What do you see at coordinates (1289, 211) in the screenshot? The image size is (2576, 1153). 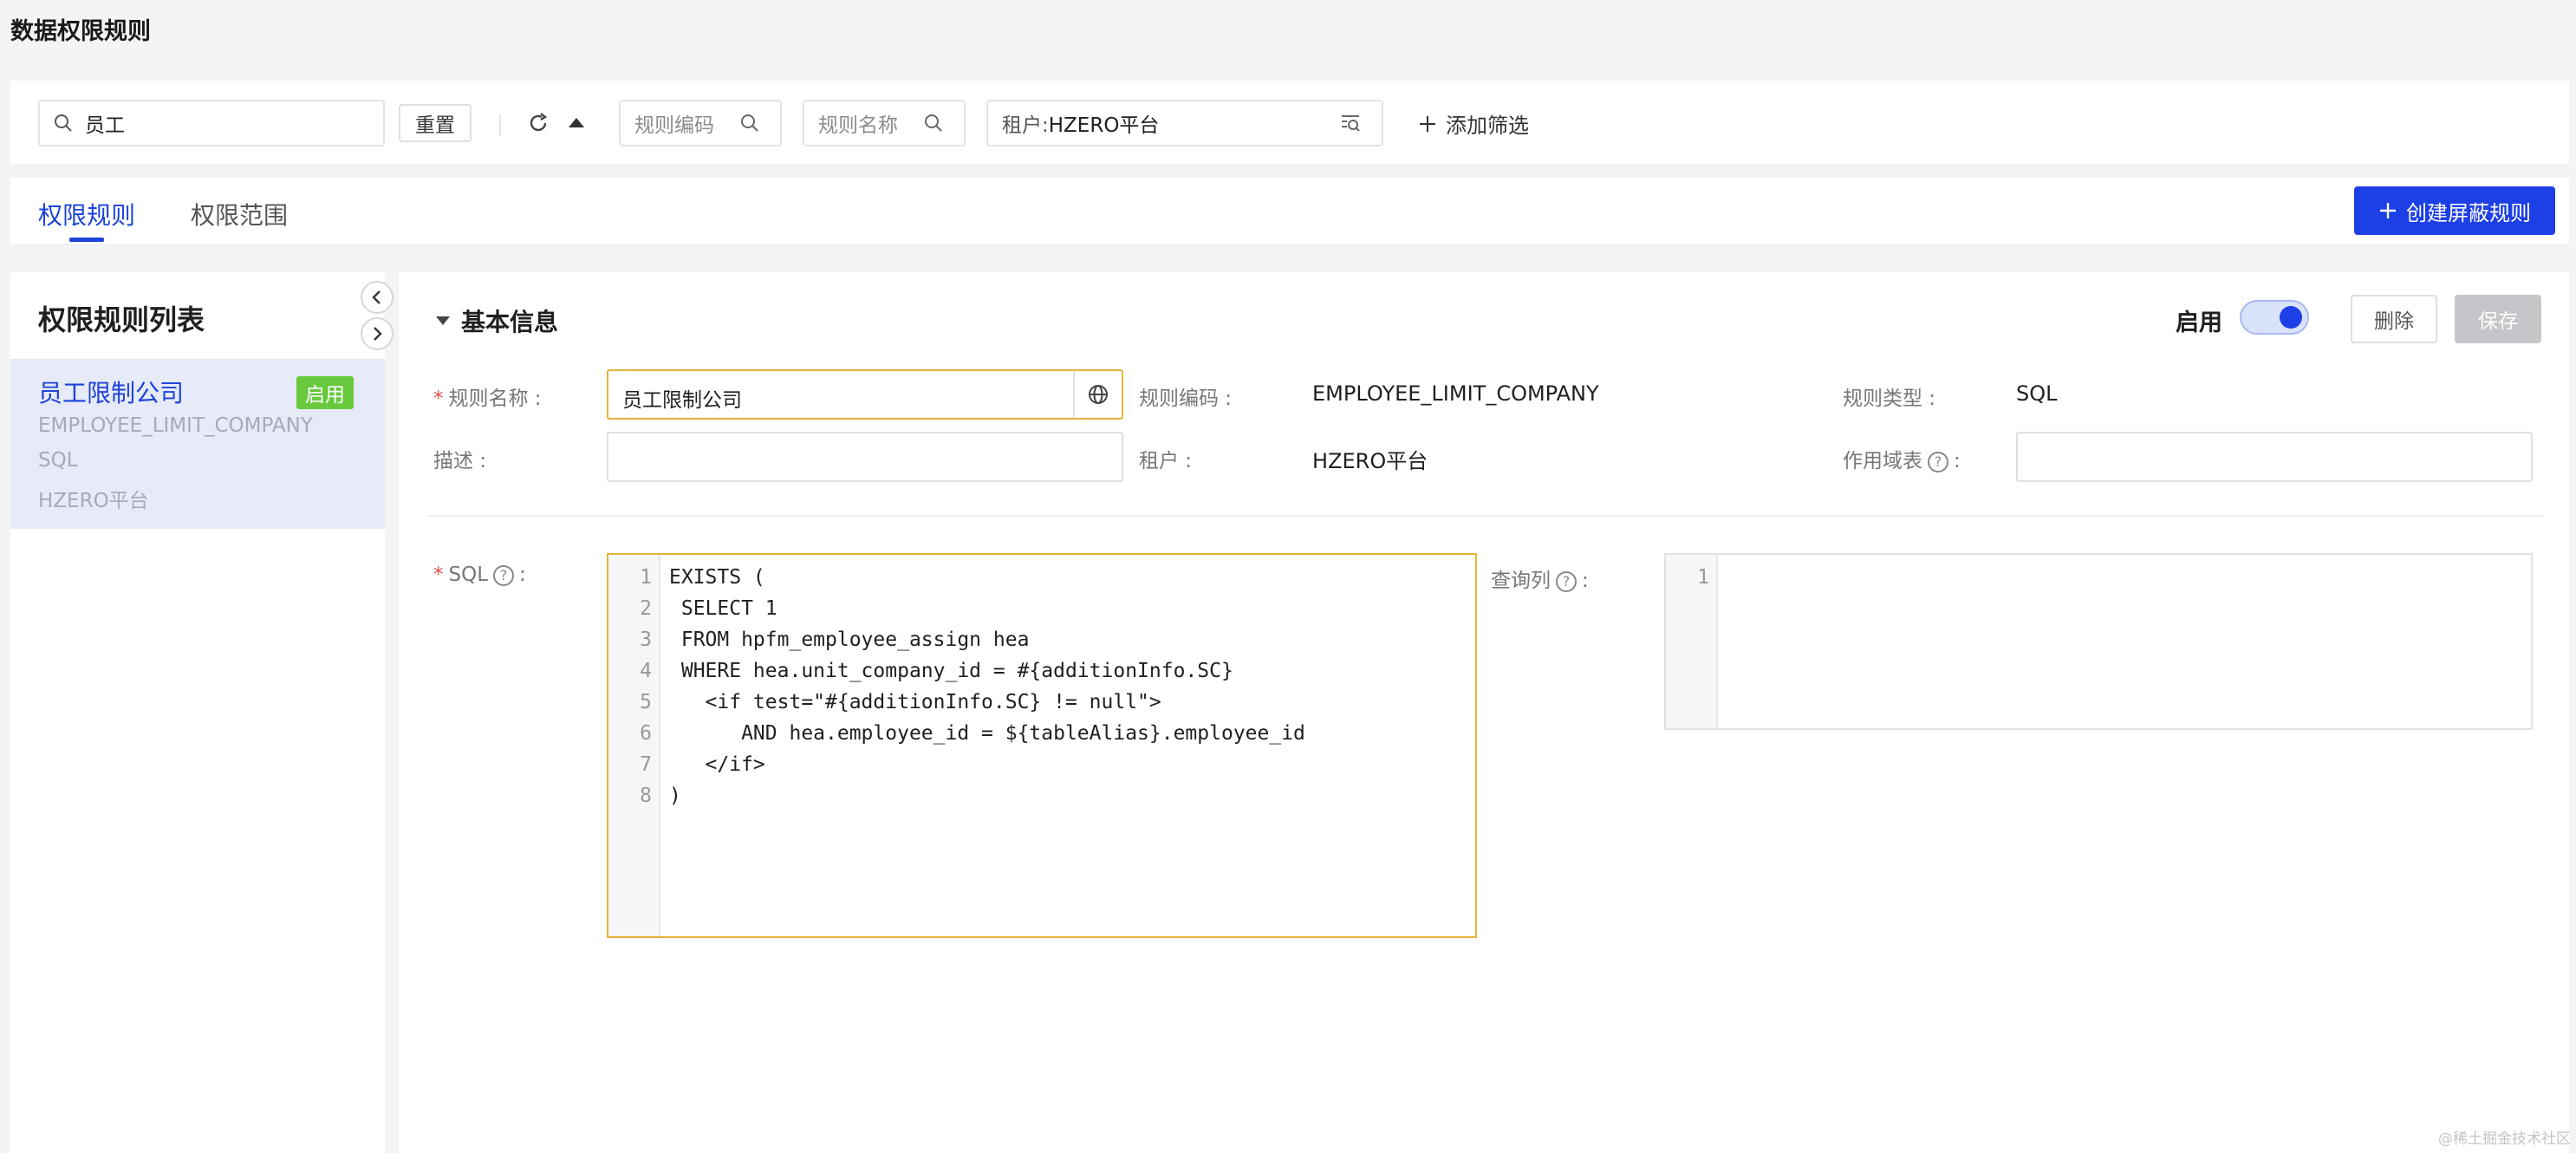 I see `tab-bar: 权限规则 权限范围 创建屏蔽规则` at bounding box center [1289, 211].